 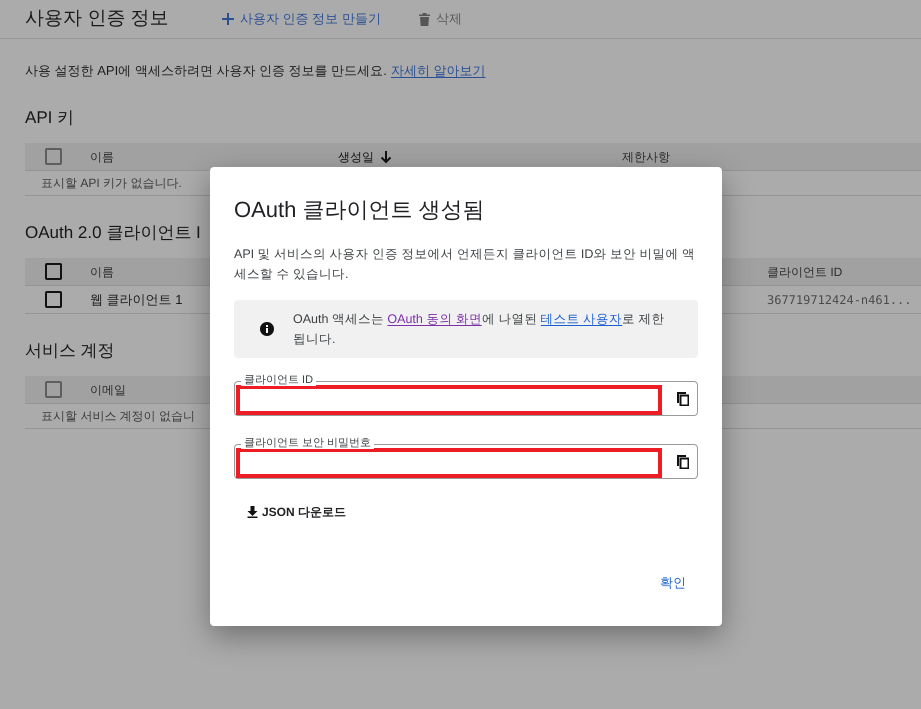 I want to click on table-cell: 웹 클라이언트 1, so click(x=136, y=299).